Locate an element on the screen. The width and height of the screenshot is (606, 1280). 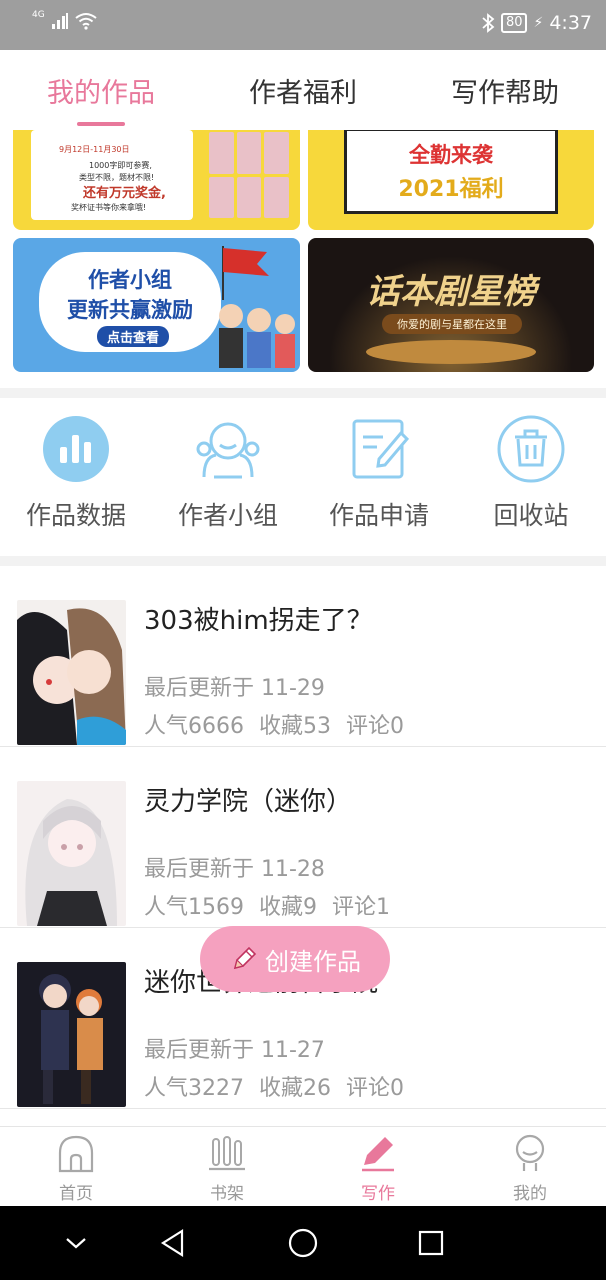
chevron-down-icon is located at coordinates (76, 1243).